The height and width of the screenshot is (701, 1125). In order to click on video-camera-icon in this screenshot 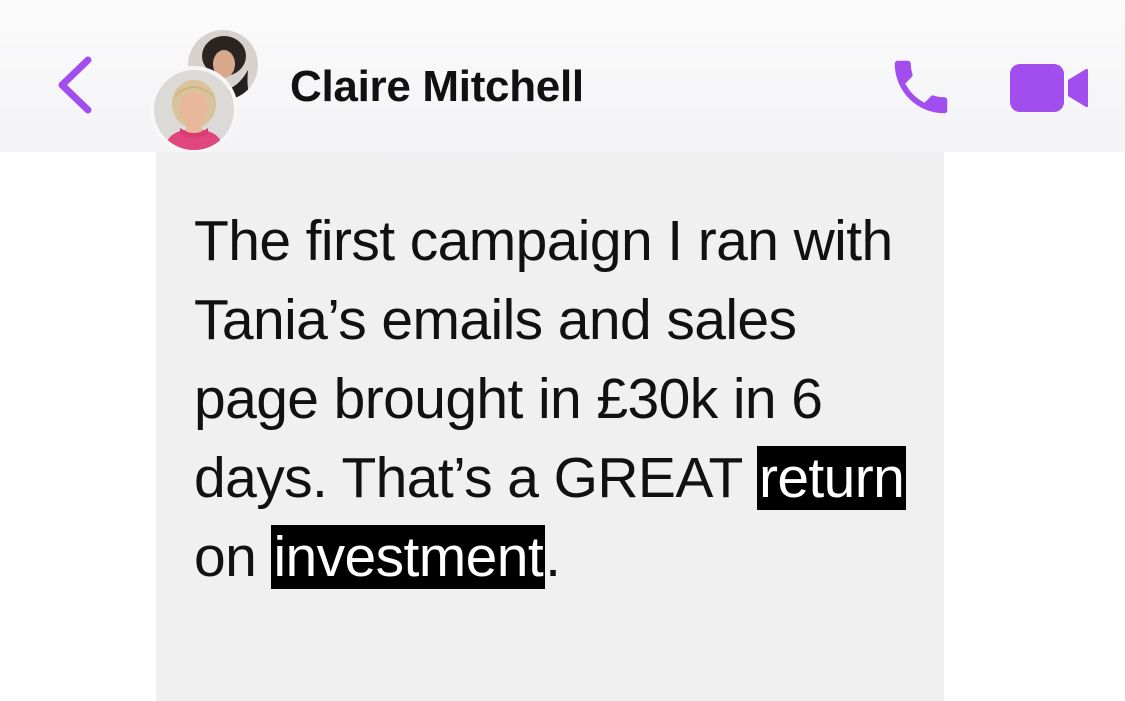, I will do `click(1049, 88)`.